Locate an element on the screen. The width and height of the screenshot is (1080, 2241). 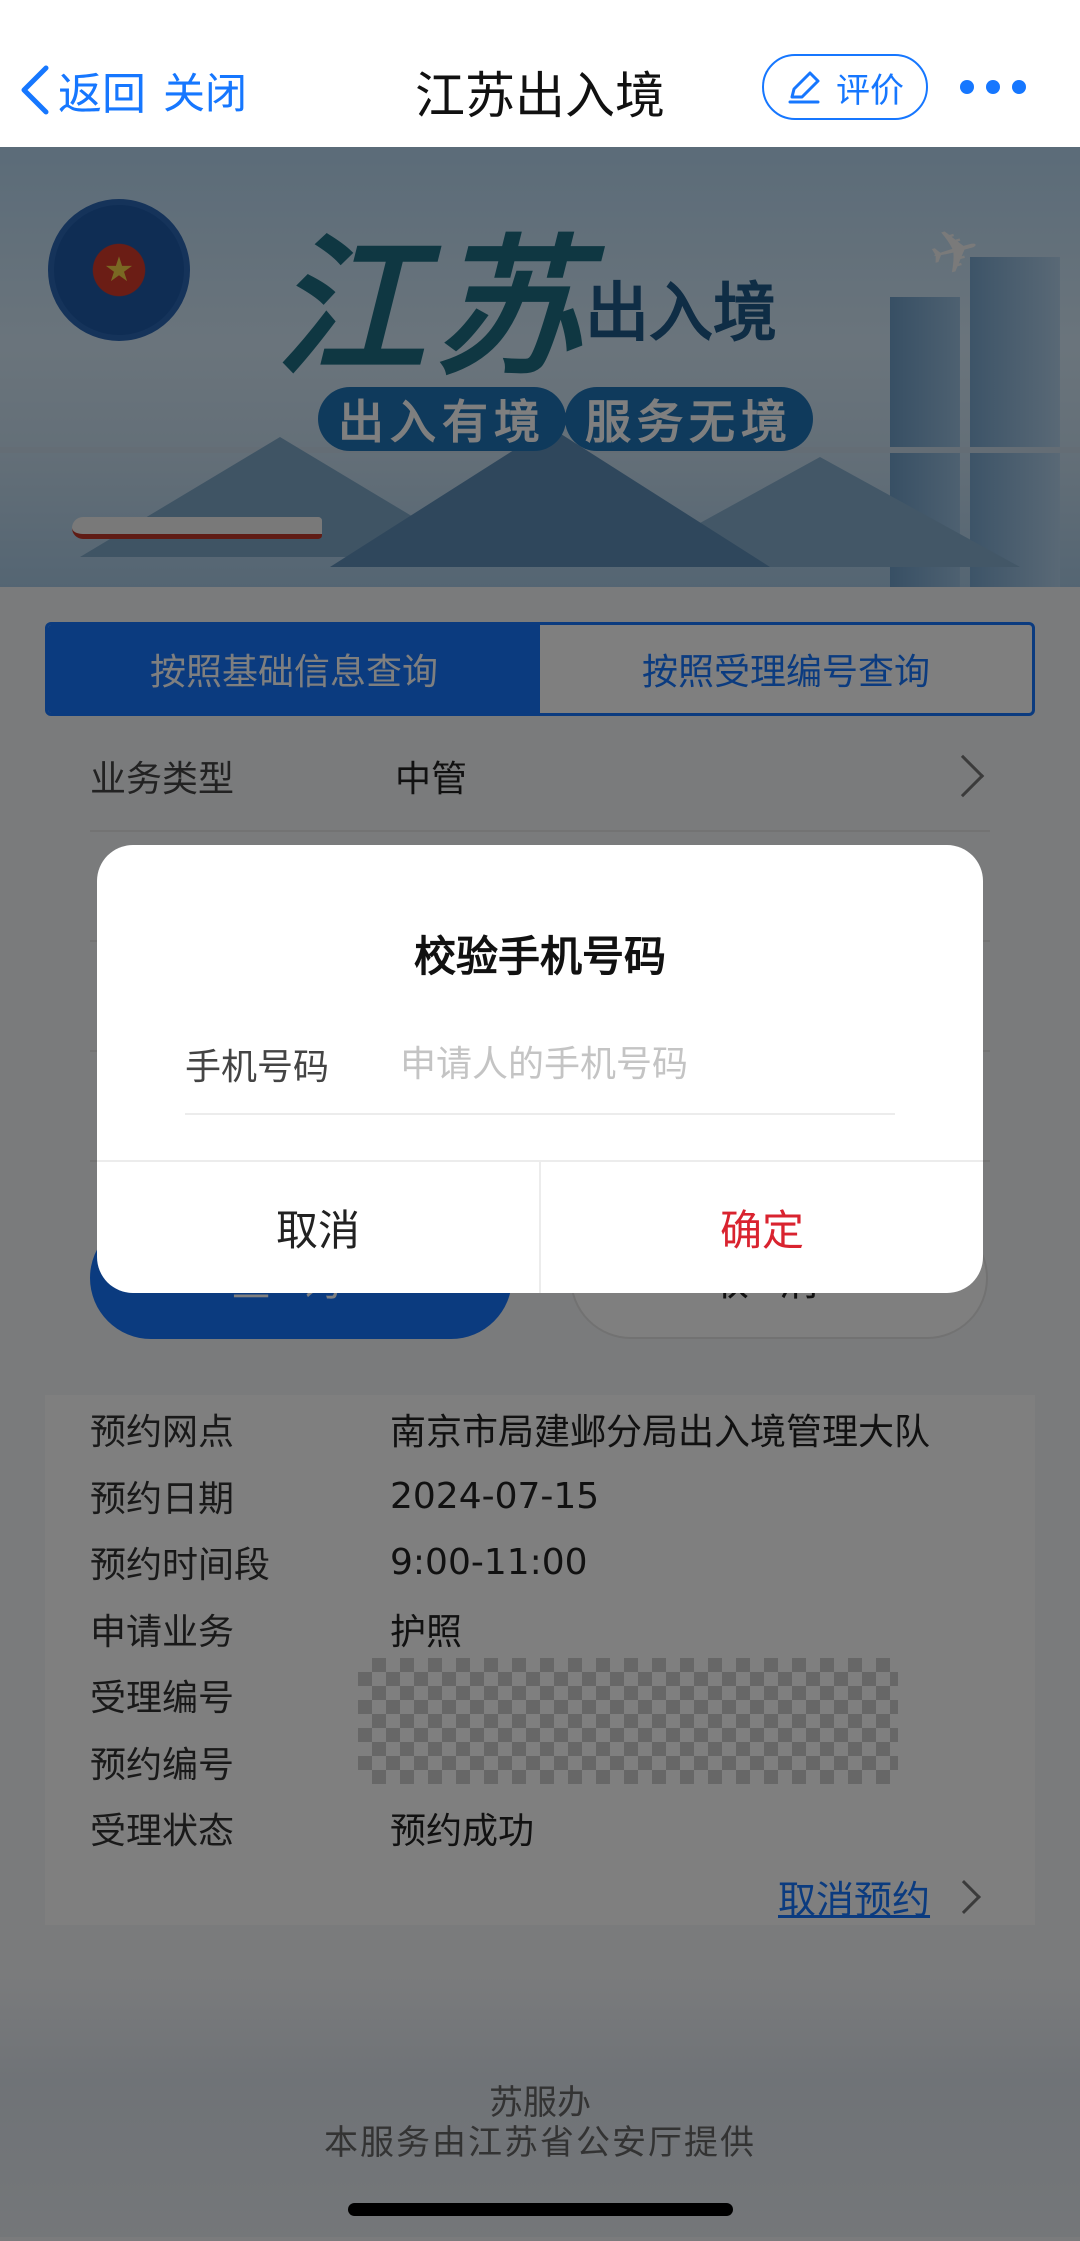
dialog-actions: 取消 确定 is located at coordinates (540, 1226).